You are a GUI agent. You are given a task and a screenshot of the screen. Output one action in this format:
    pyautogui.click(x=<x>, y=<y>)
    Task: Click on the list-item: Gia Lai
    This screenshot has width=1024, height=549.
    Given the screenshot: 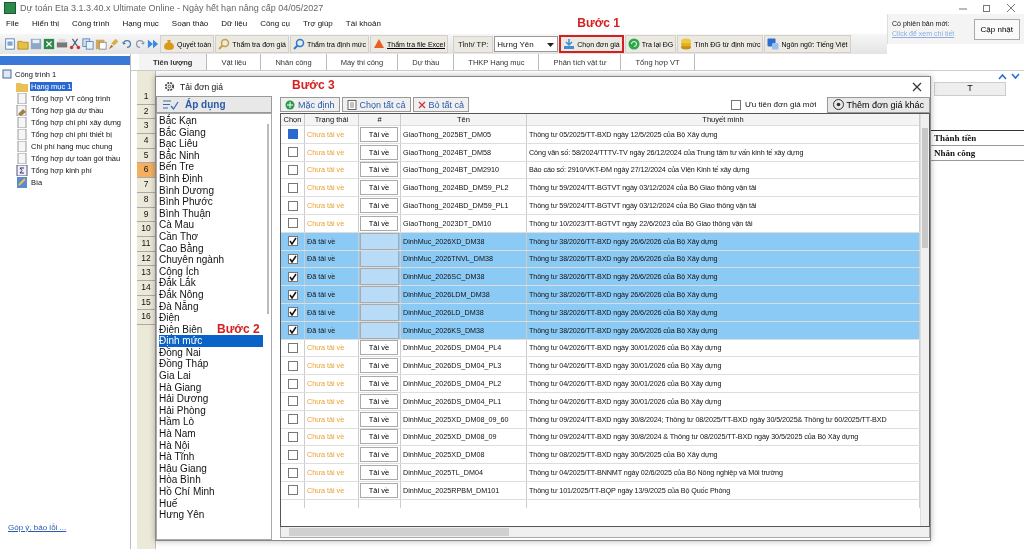 What is the action you would take?
    pyautogui.click(x=175, y=376)
    